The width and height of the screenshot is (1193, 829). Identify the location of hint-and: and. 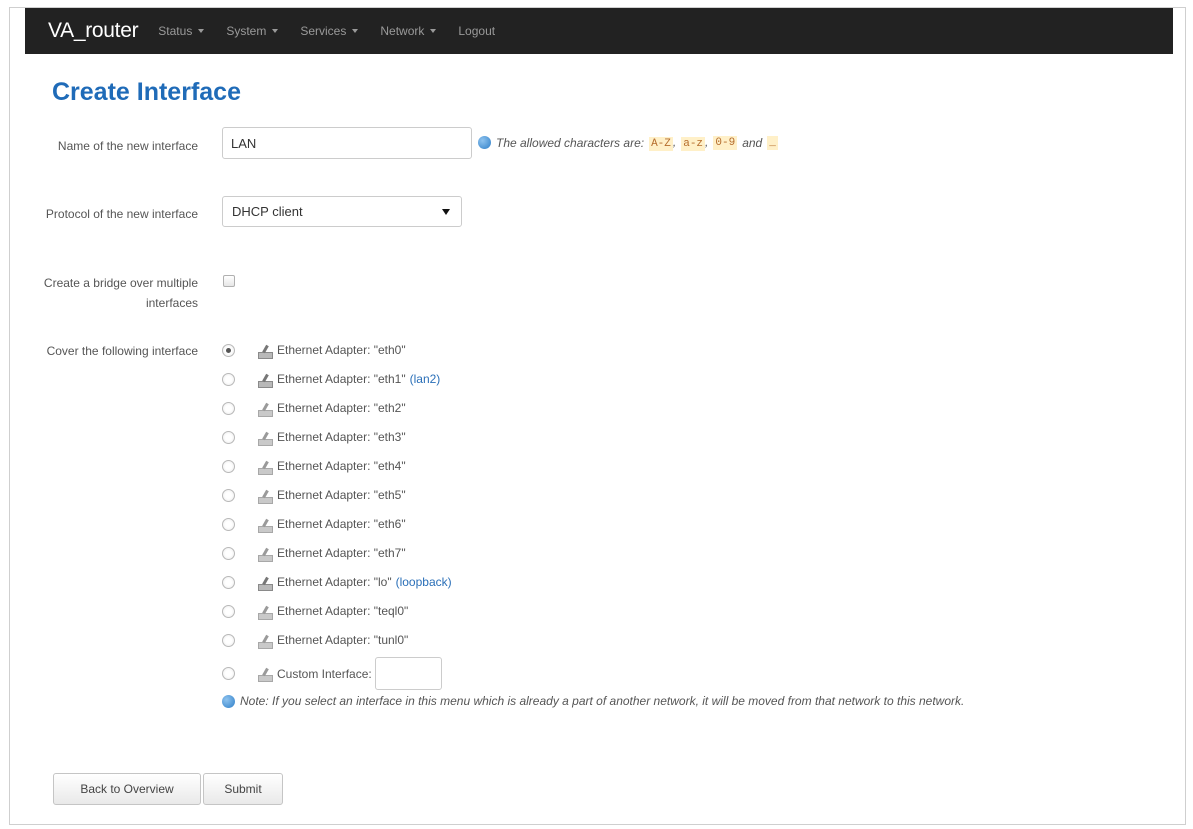
(752, 142).